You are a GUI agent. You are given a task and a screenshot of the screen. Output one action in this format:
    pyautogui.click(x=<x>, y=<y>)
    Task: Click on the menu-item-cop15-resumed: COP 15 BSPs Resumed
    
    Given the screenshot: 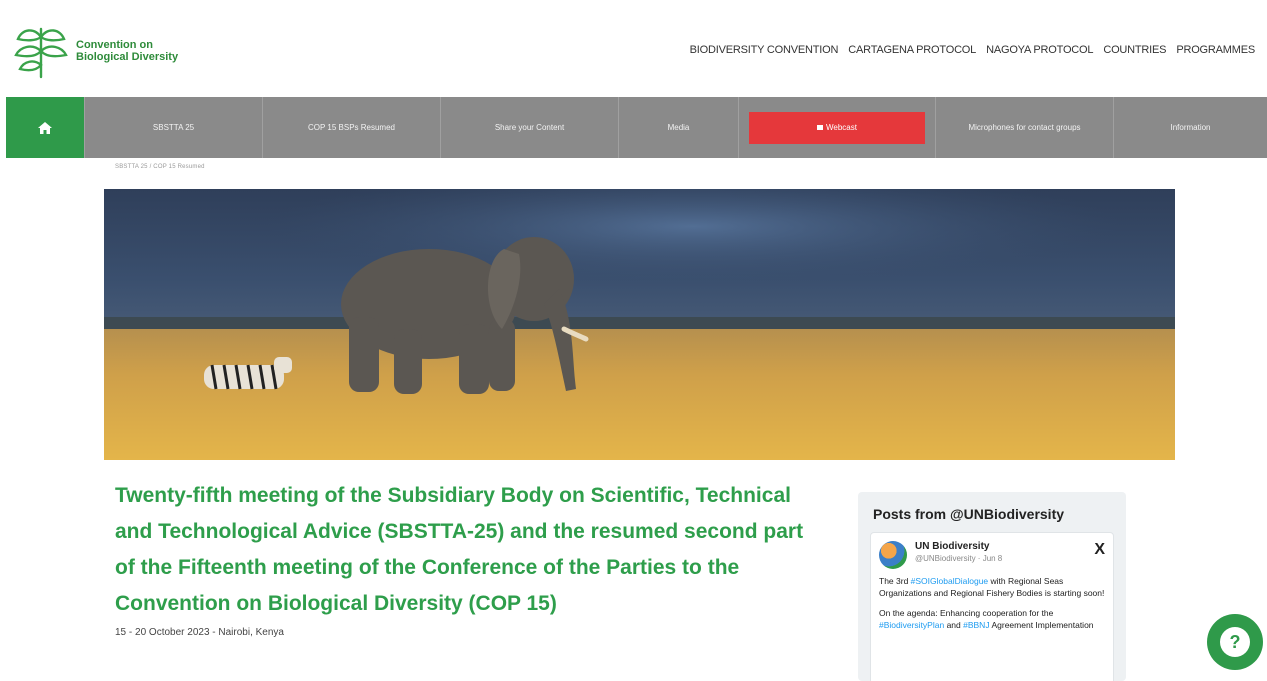 What is the action you would take?
    pyautogui.click(x=351, y=127)
    